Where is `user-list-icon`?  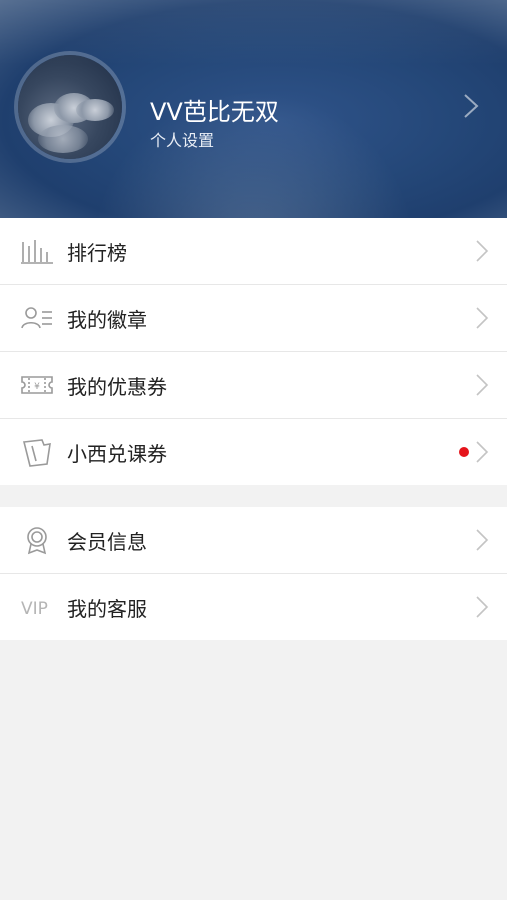 user-list-icon is located at coordinates (36, 318).